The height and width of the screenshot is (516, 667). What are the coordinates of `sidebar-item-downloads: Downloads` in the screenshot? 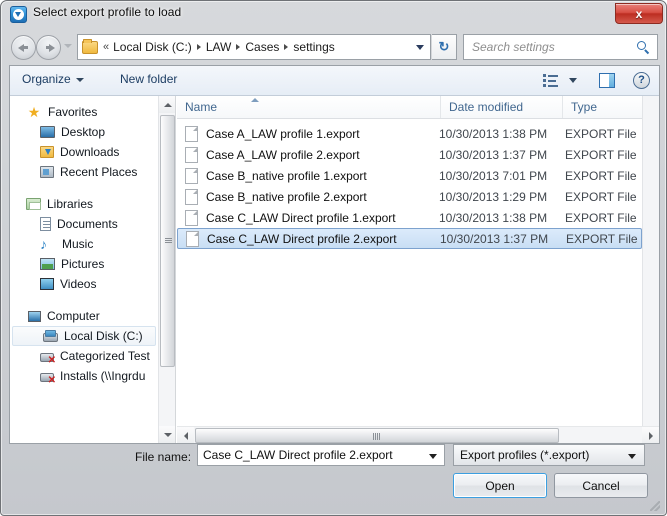 It's located at (84, 152).